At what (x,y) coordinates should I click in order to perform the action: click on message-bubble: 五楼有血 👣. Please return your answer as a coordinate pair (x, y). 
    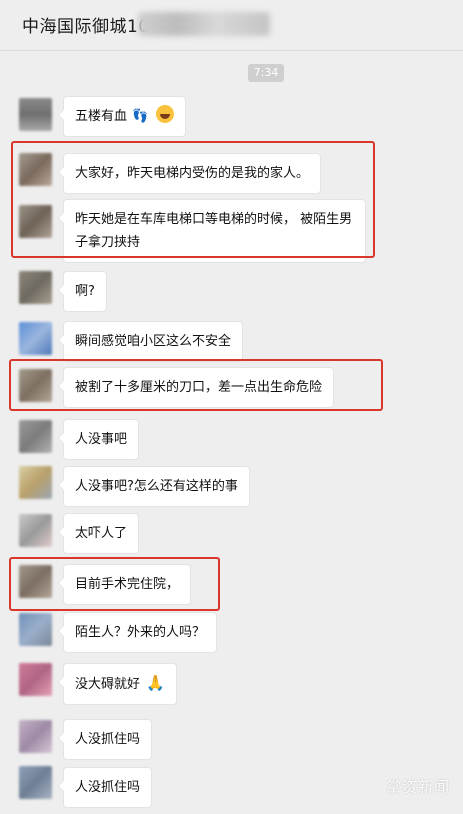
    Looking at the image, I should click on (122, 116).